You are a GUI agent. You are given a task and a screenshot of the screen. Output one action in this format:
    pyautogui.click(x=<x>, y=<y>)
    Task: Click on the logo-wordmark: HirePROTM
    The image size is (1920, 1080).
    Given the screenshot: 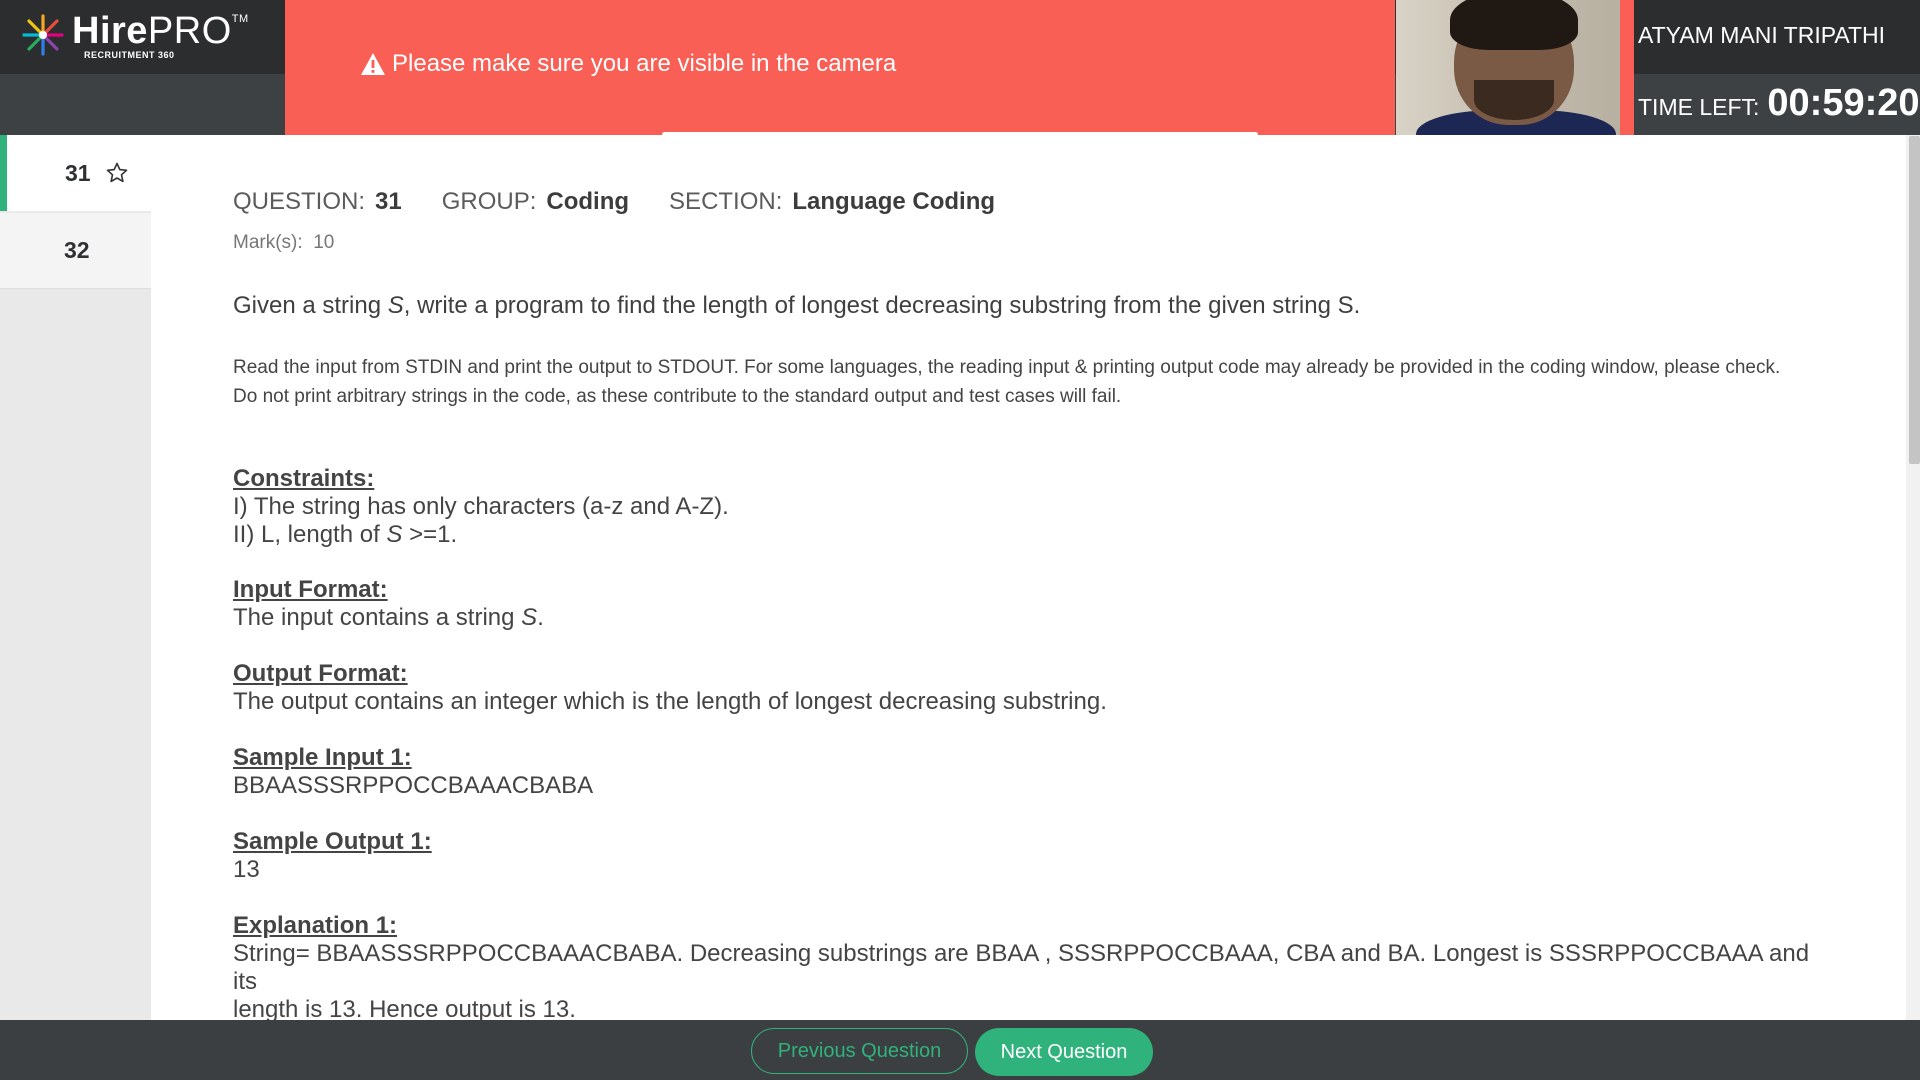 What is the action you would take?
    pyautogui.click(x=160, y=31)
    